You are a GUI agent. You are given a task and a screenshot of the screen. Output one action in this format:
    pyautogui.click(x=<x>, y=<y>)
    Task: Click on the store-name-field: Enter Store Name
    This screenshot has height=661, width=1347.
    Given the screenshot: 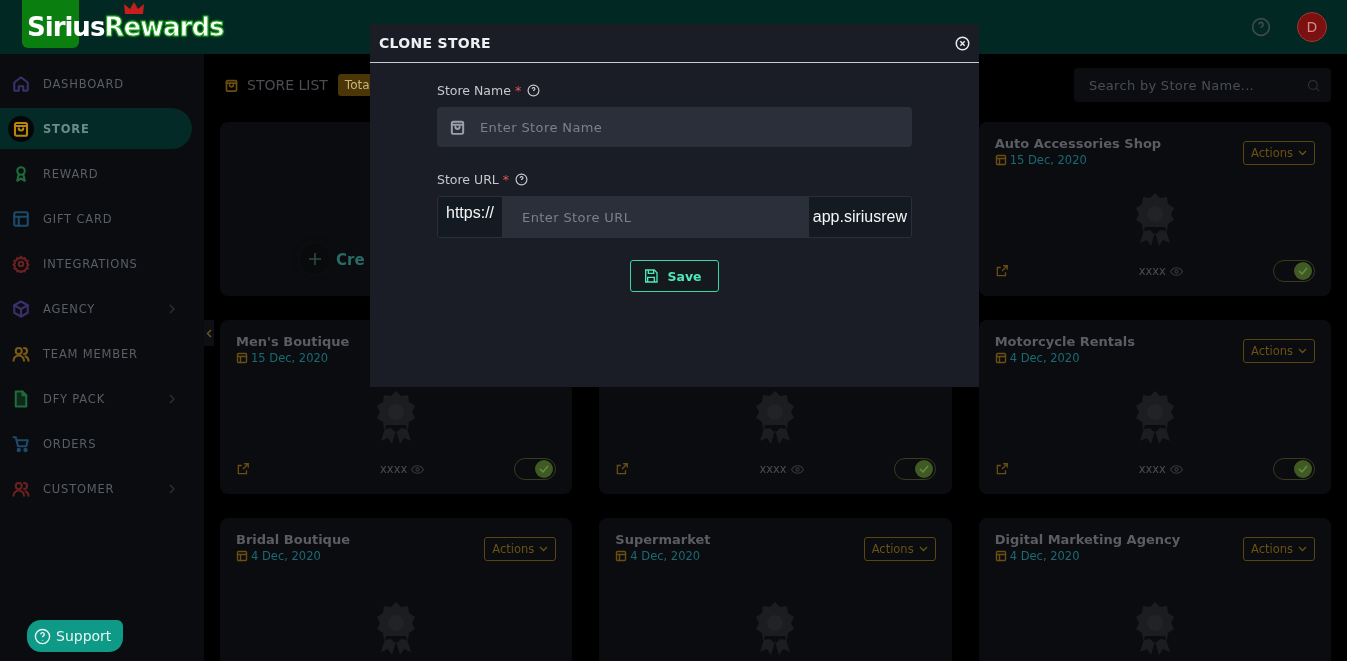 What is the action you would take?
    pyautogui.click(x=674, y=127)
    